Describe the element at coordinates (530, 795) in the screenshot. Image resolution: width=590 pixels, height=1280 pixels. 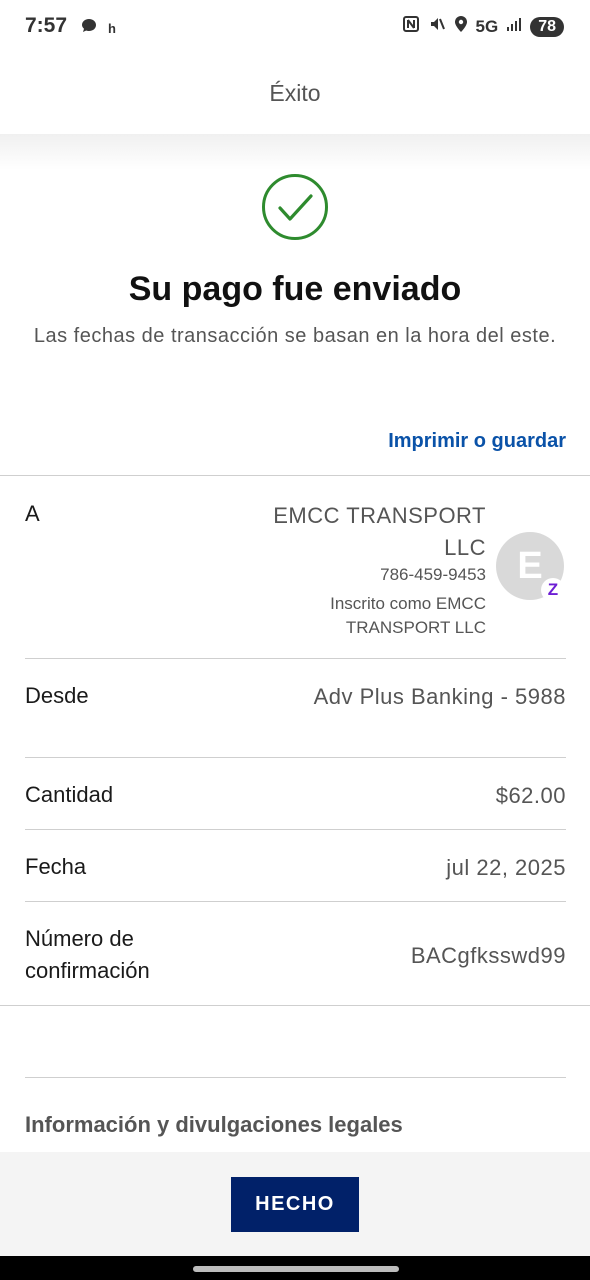
I see `amount-value: $62.00` at that location.